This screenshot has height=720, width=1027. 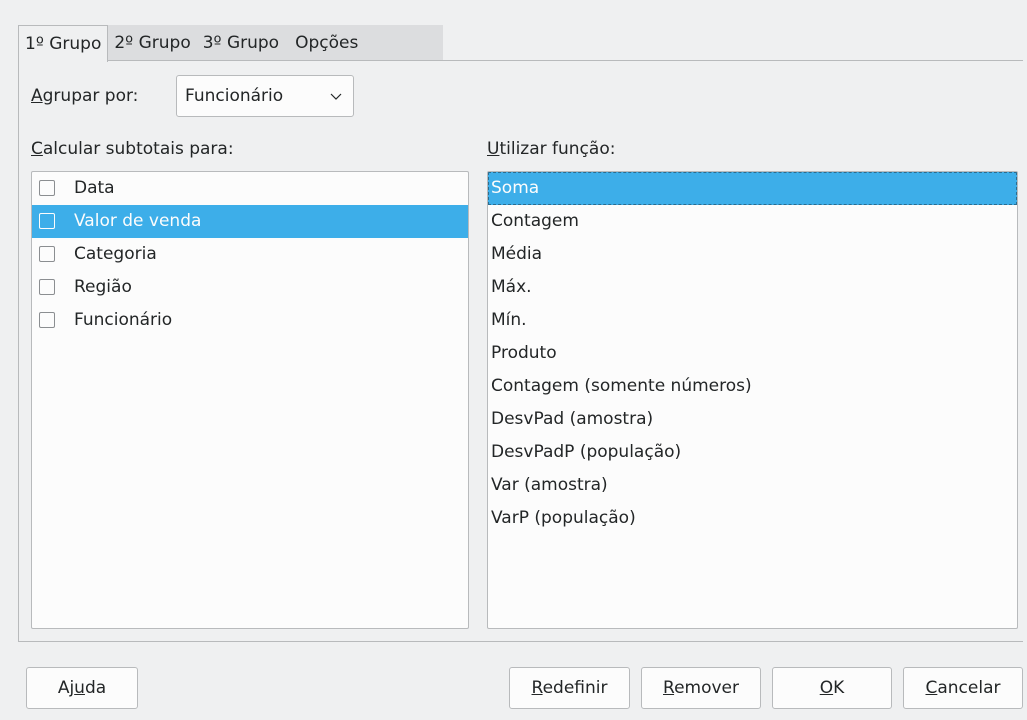 I want to click on function-item-var: Var (amostra), so click(x=752, y=485).